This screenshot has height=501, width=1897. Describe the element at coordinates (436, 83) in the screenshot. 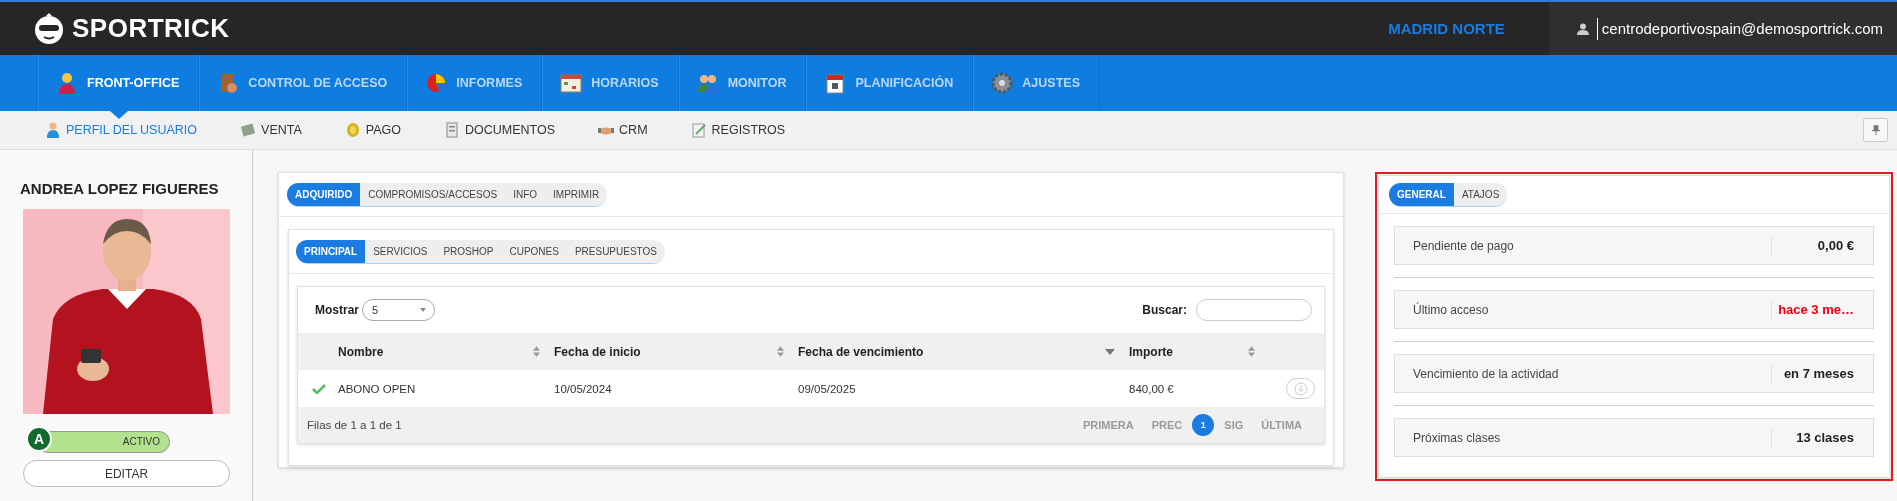

I see `pie-chart-icon` at that location.